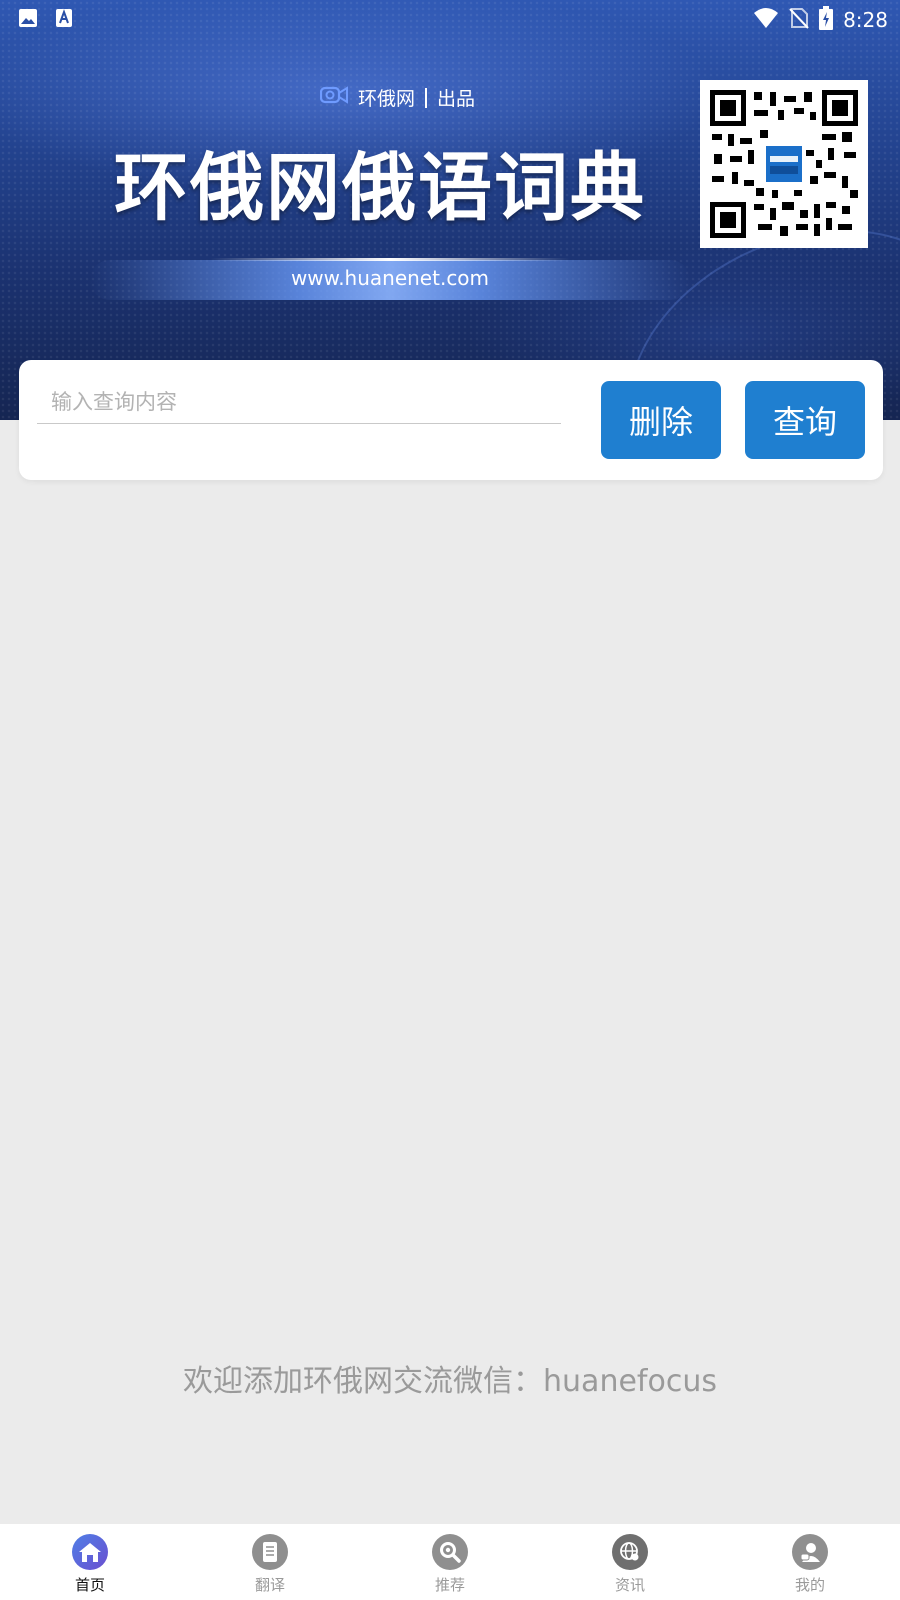 The width and height of the screenshot is (900, 1600). What do you see at coordinates (28, 18) in the screenshot?
I see `image-icon` at bounding box center [28, 18].